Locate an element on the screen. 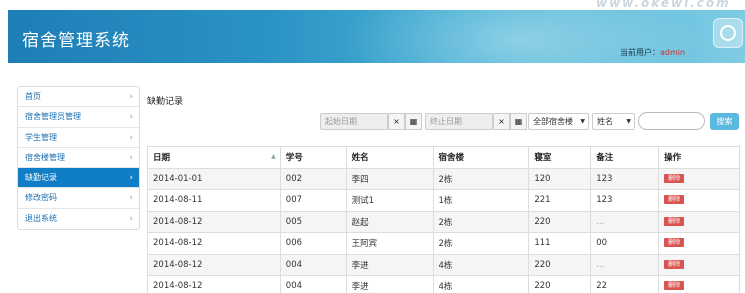  sidebar-item: 首页 › is located at coordinates (78, 97).